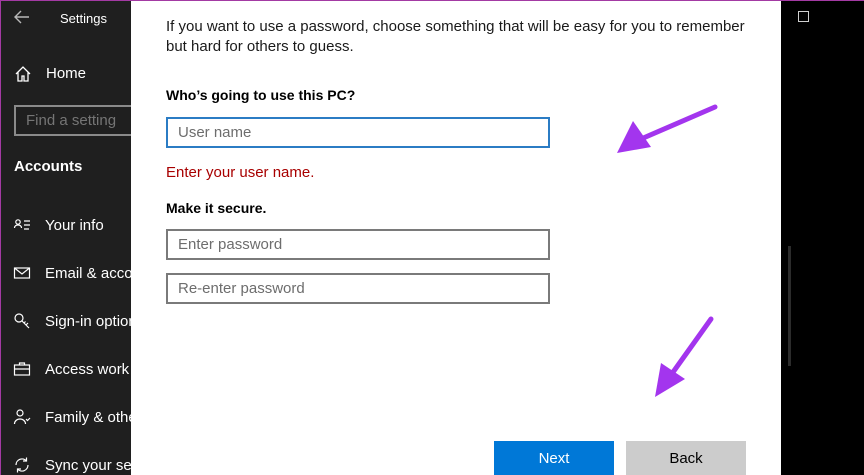 The width and height of the screenshot is (864, 475). I want to click on password-heading: Make it secure., so click(216, 208).